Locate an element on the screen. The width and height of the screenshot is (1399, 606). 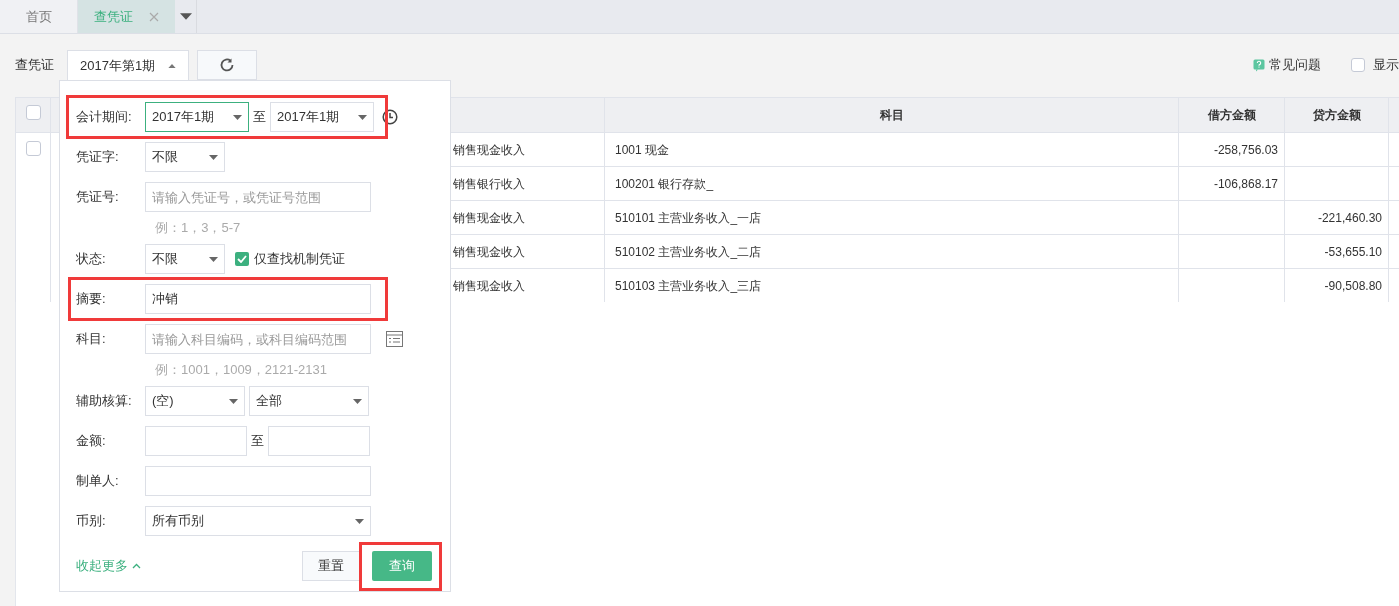
table-cell: 510102 主营业务收入_二店 is located at coordinates (688, 251).